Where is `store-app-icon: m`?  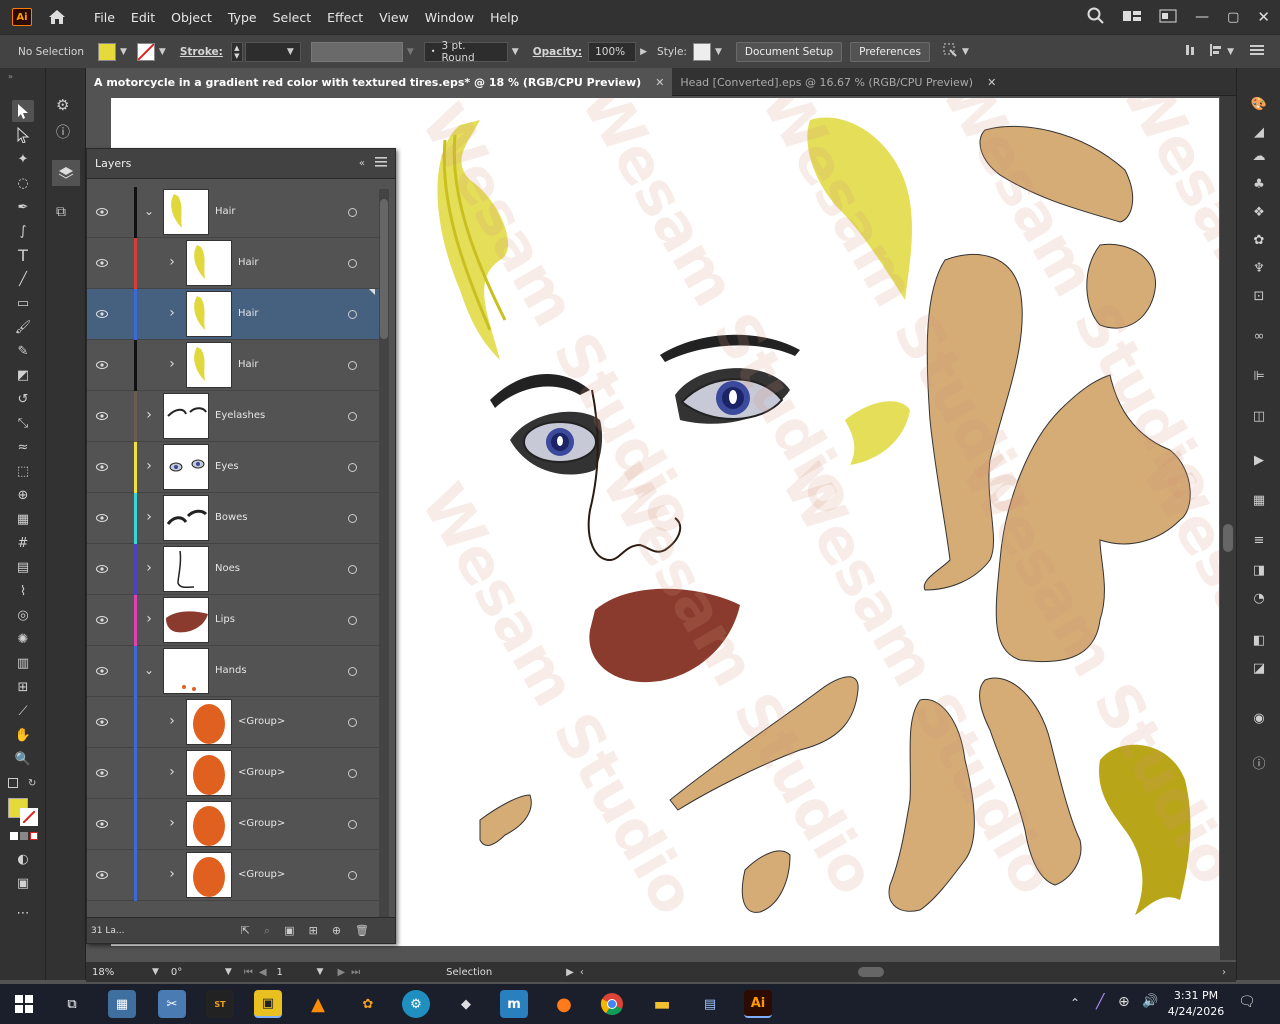
store-app-icon: m is located at coordinates (514, 1004).